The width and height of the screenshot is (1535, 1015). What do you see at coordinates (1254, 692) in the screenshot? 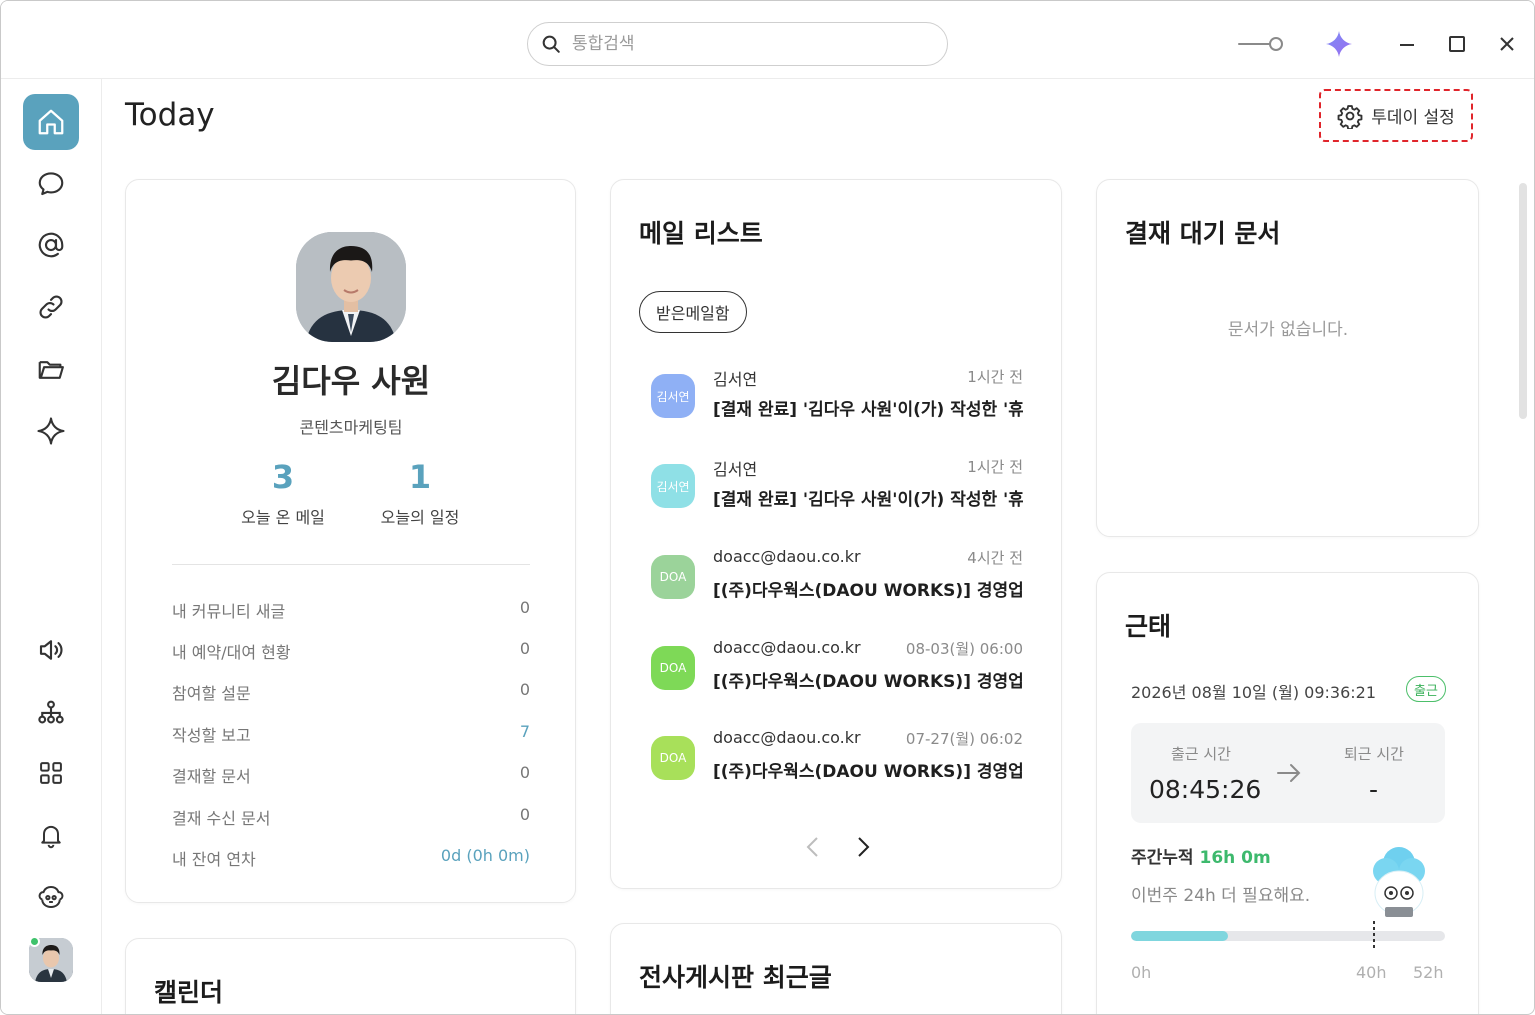
I see `attendance-datetime: 2026년 08월 10일 (월) 09:36:21` at bounding box center [1254, 692].